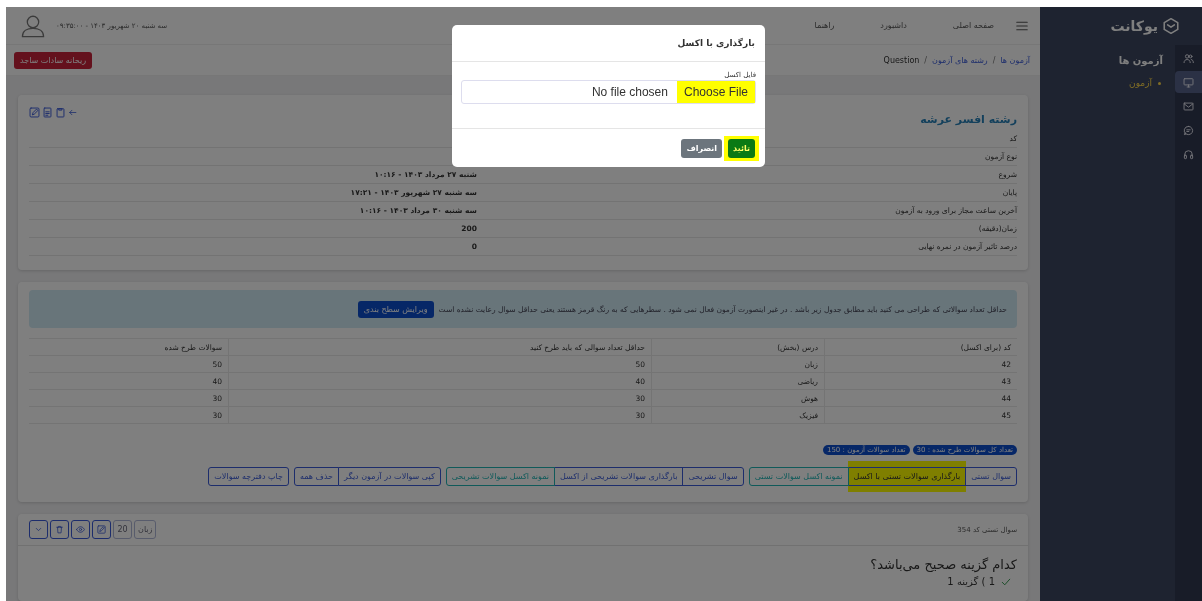 This screenshot has width=1202, height=601. What do you see at coordinates (702, 148) in the screenshot?
I see `cancel-button: انصراف` at bounding box center [702, 148].